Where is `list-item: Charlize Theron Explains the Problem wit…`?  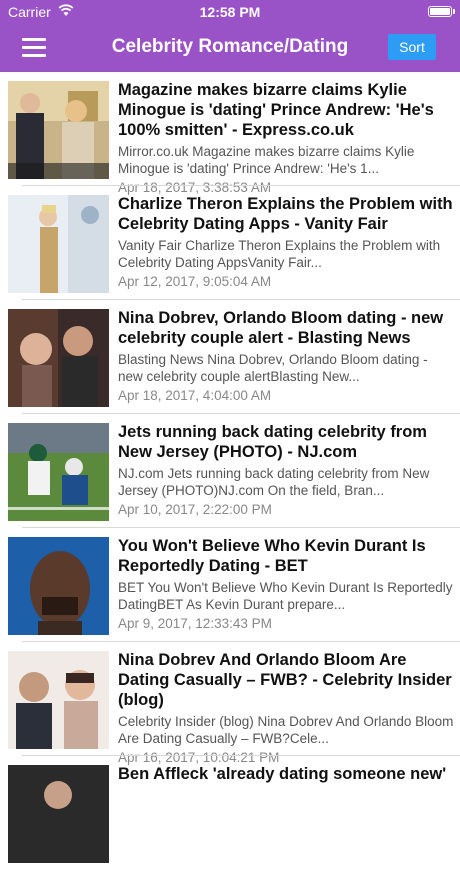 list-item: Charlize Theron Explains the Problem wit… is located at coordinates (230, 243).